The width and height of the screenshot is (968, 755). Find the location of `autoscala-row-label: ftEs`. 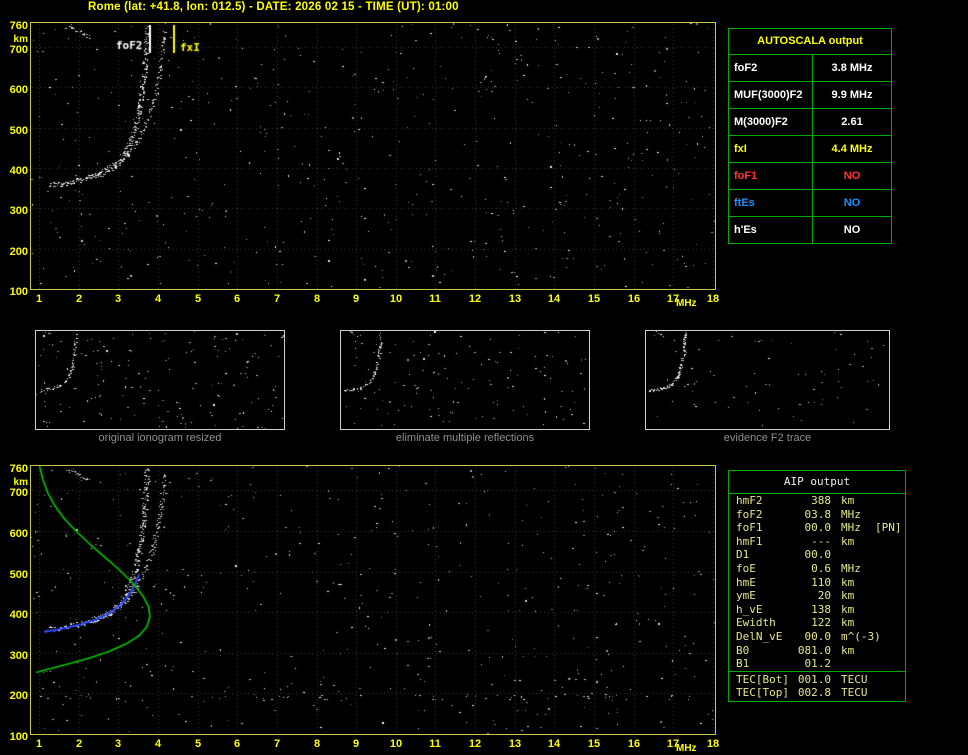

autoscala-row-label: ftEs is located at coordinates (771, 203).